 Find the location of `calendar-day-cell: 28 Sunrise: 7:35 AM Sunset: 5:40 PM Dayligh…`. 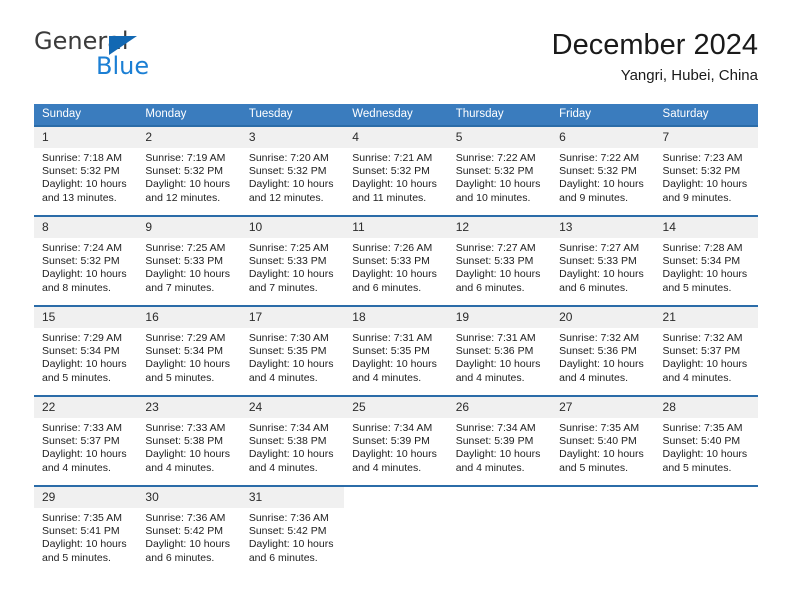

calendar-day-cell: 28 Sunrise: 7:35 AM Sunset: 5:40 PM Dayligh… is located at coordinates (706, 440).